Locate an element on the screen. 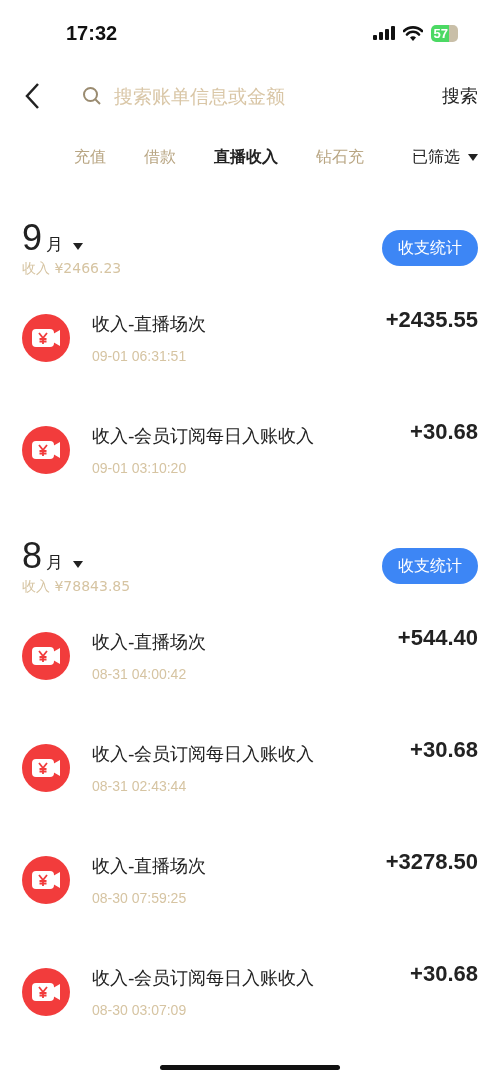 This screenshot has height=1070, width=500. signal-icon is located at coordinates (383, 33).